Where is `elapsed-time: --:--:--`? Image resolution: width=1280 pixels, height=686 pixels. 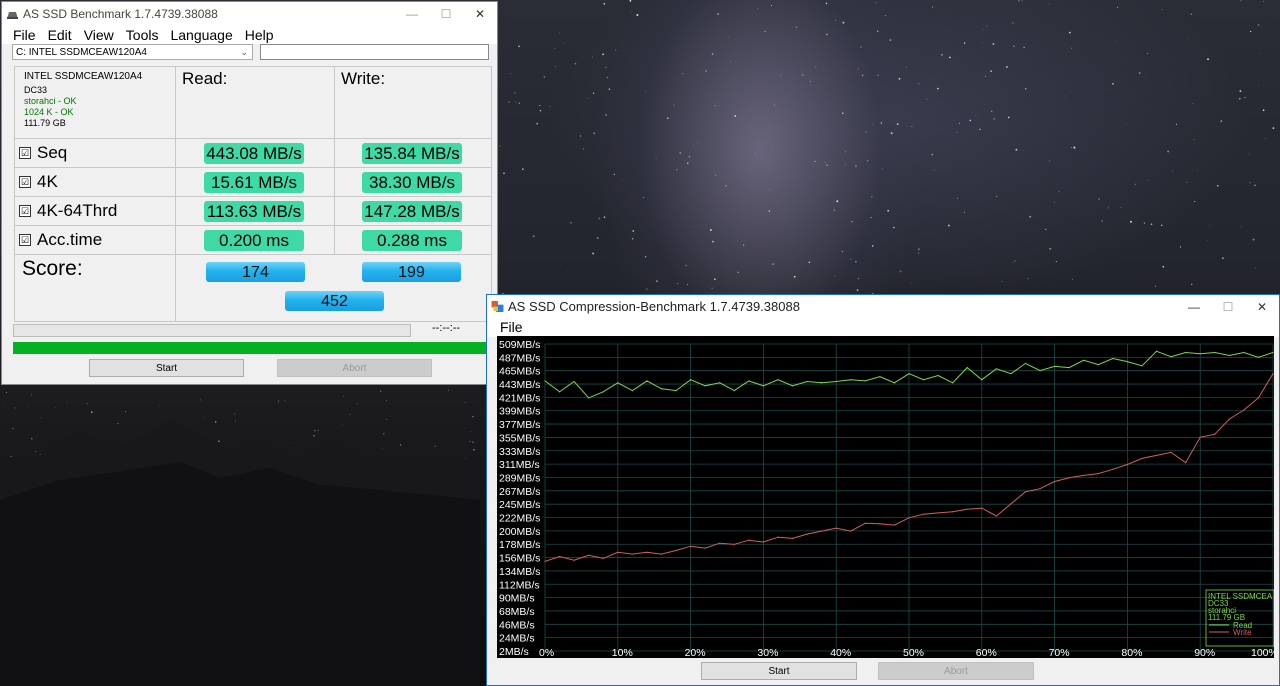
elapsed-time: --:--:-- is located at coordinates (446, 328).